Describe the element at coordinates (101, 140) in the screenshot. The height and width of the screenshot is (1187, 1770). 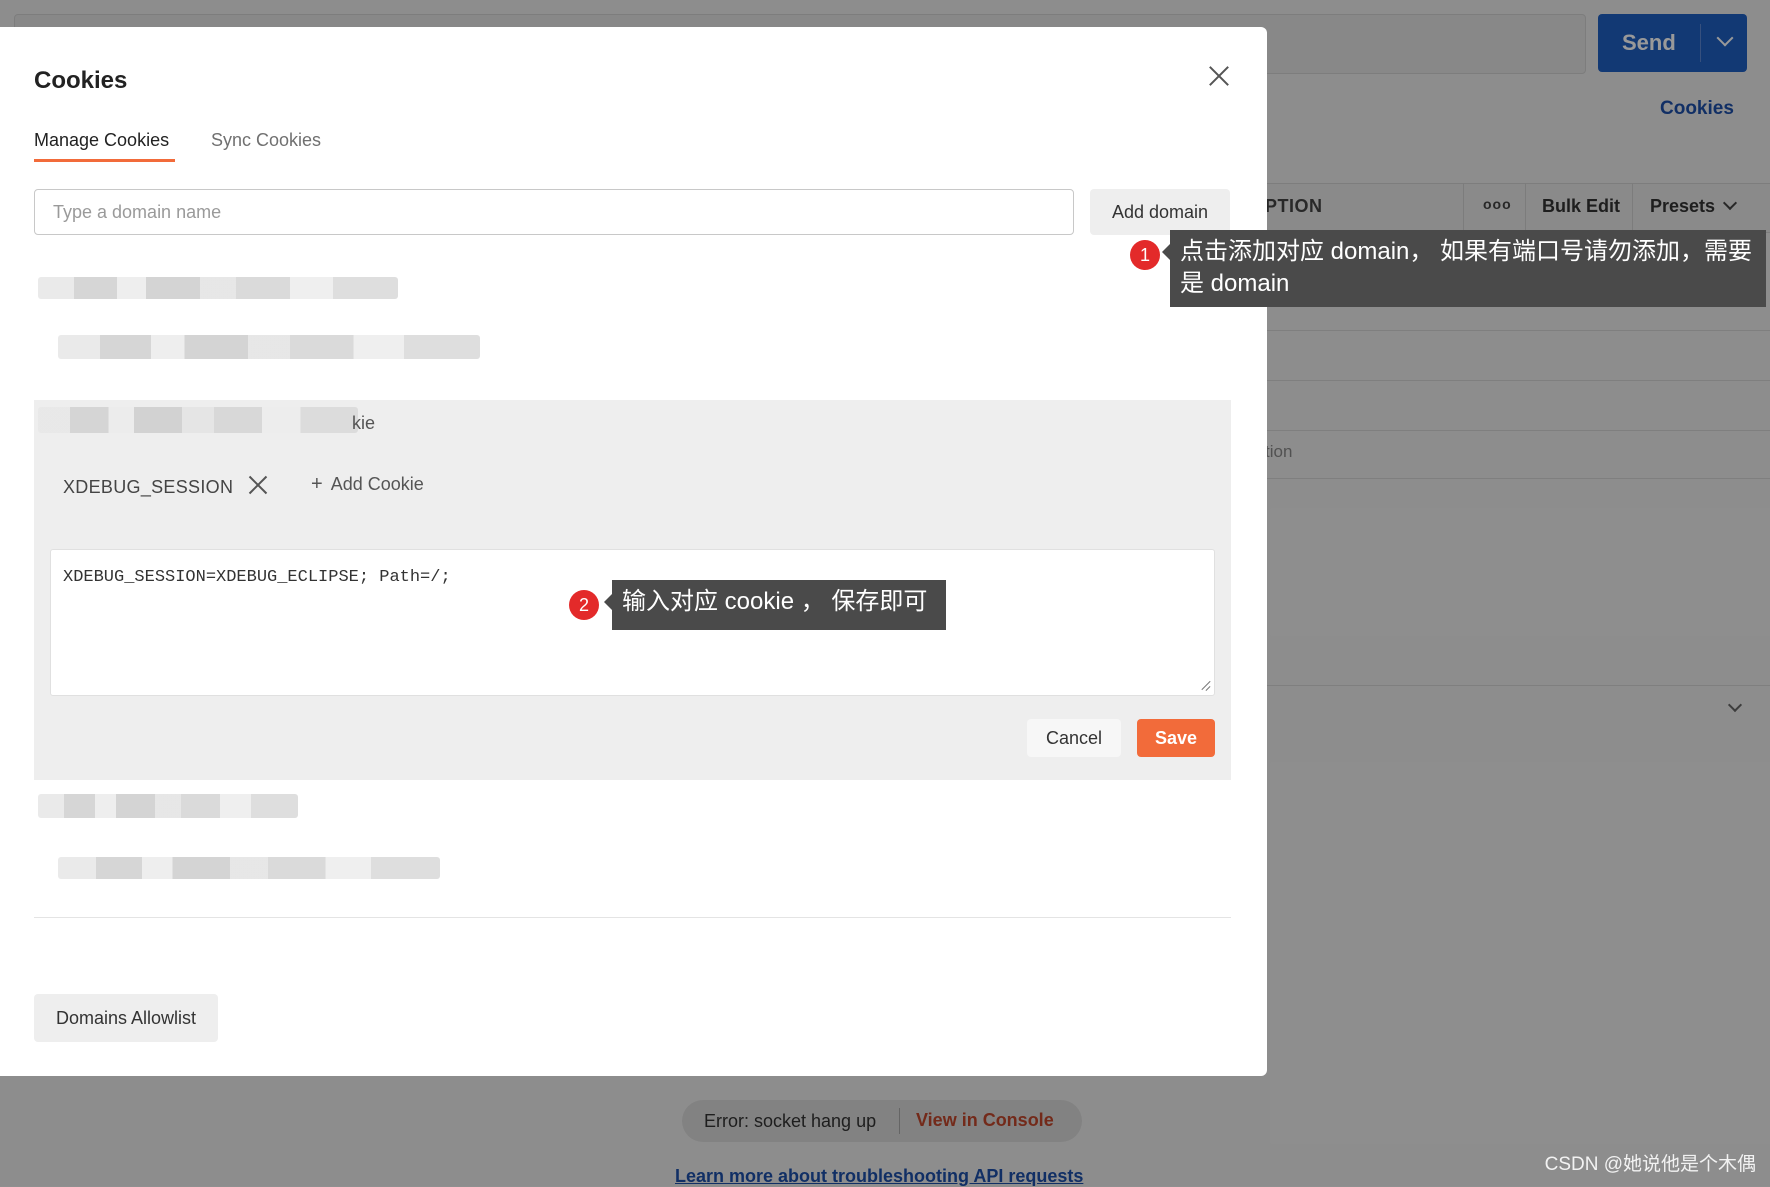
I see `tab-manage-cookies: Manage Cookies` at that location.